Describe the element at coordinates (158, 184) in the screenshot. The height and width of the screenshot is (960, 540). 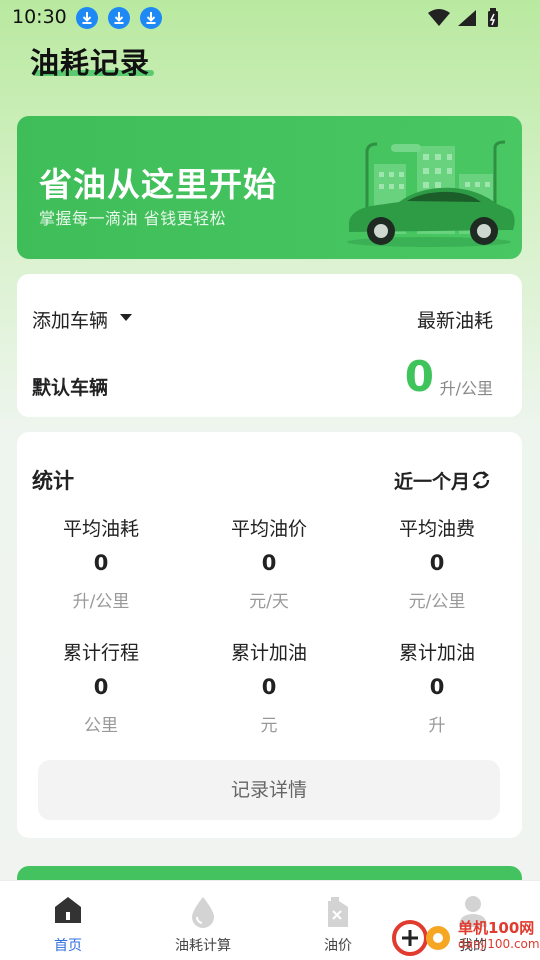
I see `banner-title: 省油从这里开始` at that location.